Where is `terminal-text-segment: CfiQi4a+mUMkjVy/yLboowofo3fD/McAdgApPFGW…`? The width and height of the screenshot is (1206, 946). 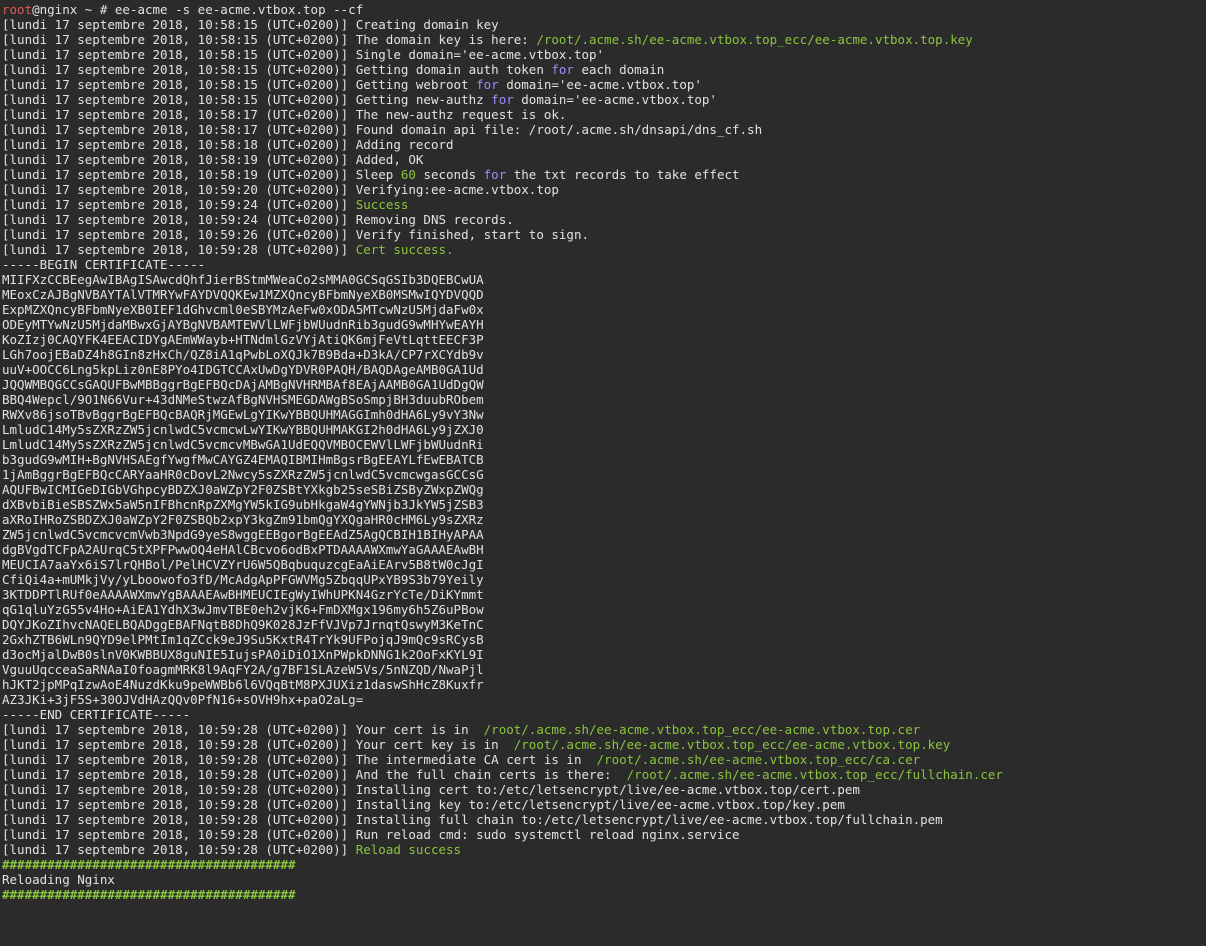
terminal-text-segment: CfiQi4a+mUMkjVy/yLboowofo3fD/McAdgApPFGW… is located at coordinates (243, 579).